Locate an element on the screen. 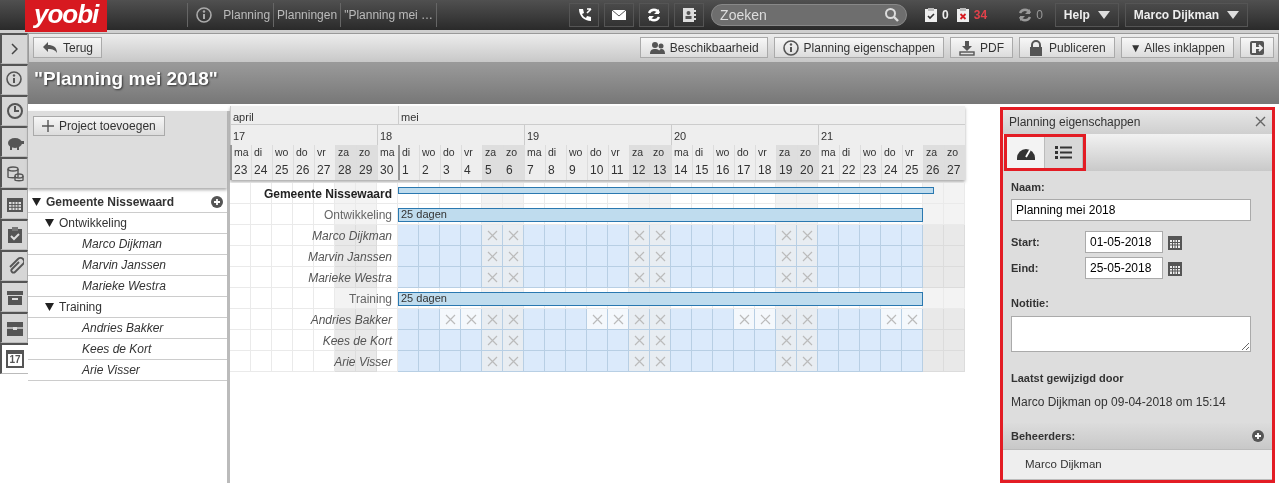 This screenshot has width=1279, height=486. row-label: Andries Bakker is located at coordinates (351, 320).